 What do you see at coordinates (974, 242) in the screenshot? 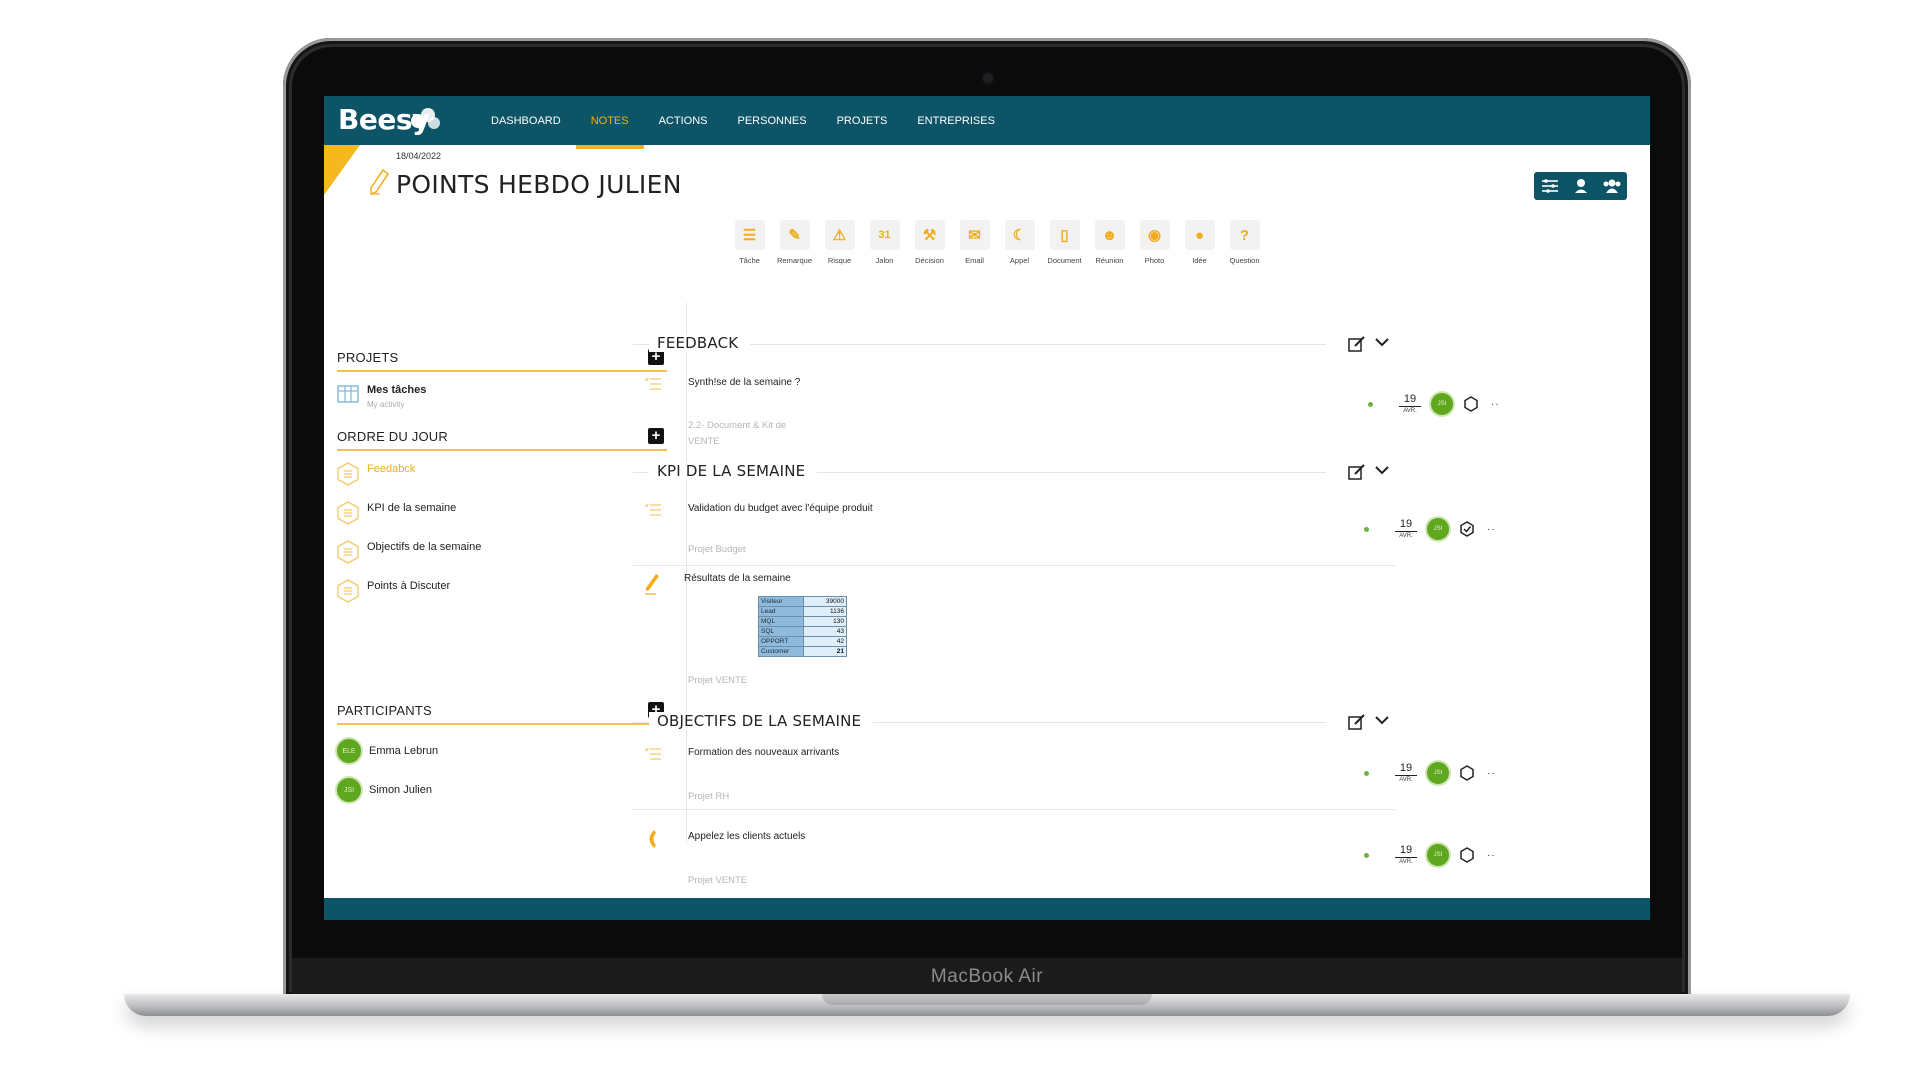
I see `palette-email: ✉ Email` at bounding box center [974, 242].